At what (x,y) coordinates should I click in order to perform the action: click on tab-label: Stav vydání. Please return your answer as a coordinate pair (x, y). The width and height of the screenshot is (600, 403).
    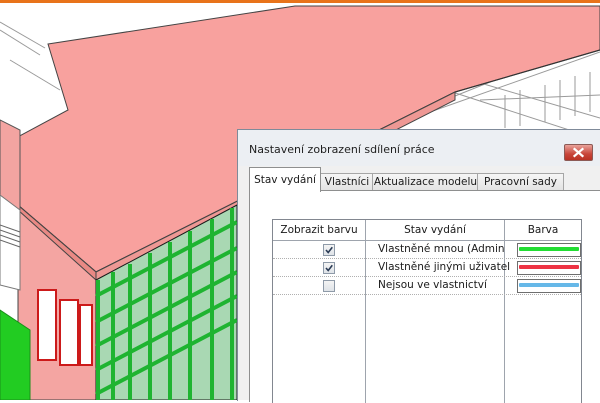
    Looking at the image, I should click on (285, 180).